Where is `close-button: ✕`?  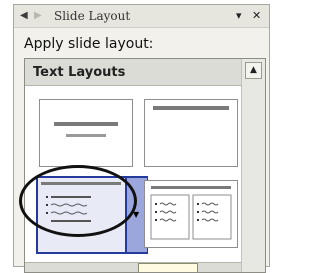
close-button: ✕ is located at coordinates (256, 16).